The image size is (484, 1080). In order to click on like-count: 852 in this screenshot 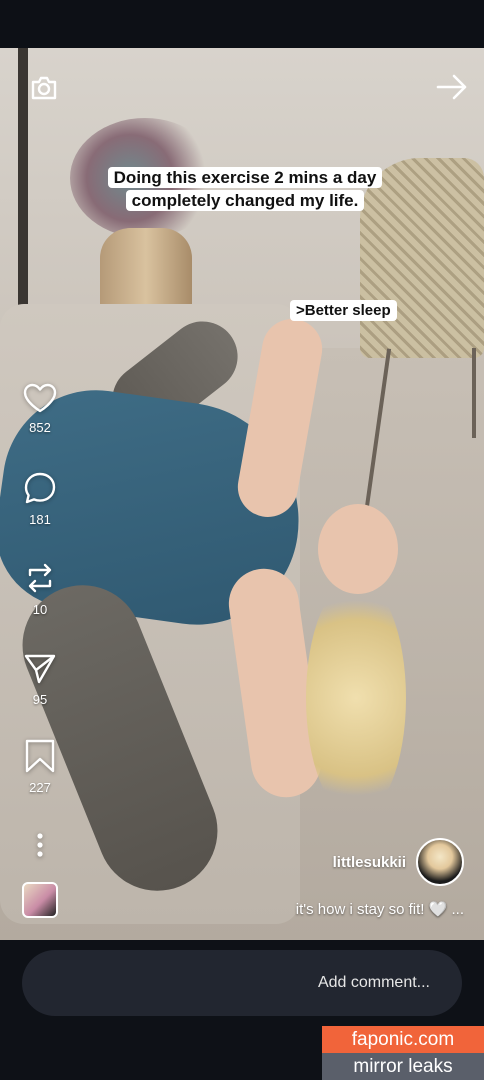, I will do `click(40, 427)`.